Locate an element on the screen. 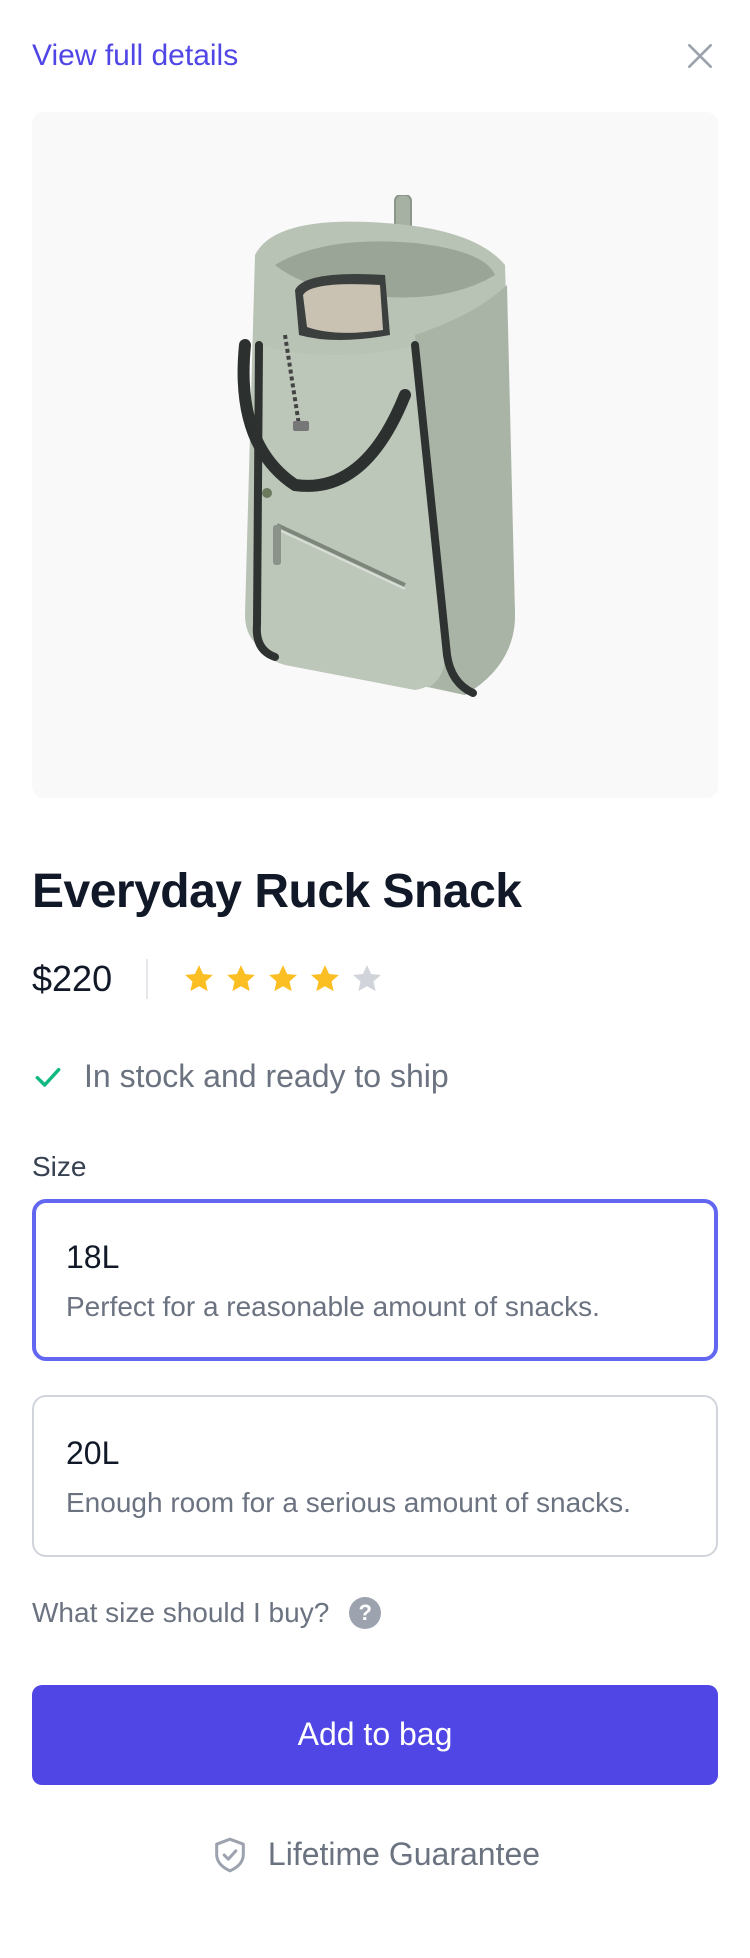  size-help-text: What size should I buy? is located at coordinates (181, 1612).